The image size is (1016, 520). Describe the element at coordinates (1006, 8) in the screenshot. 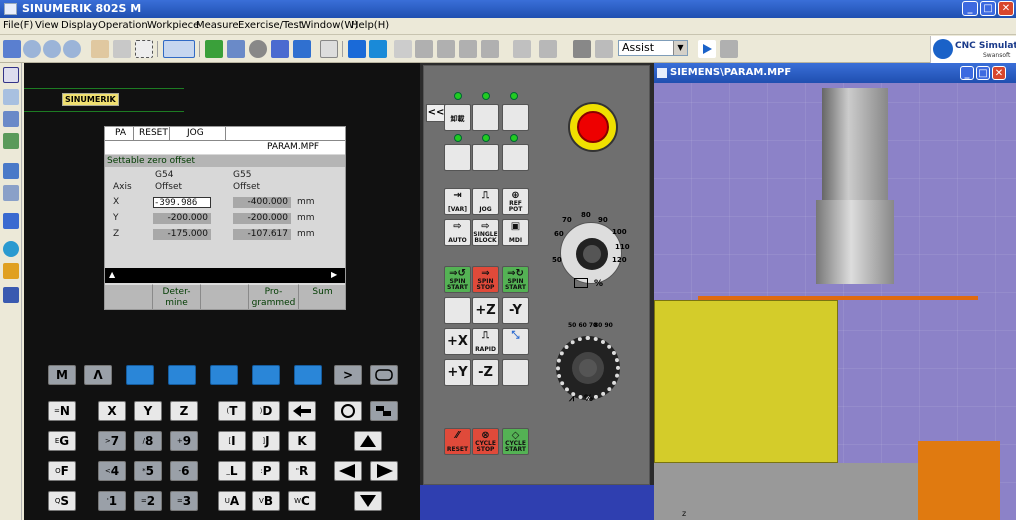

I see `close-button: ✕` at that location.